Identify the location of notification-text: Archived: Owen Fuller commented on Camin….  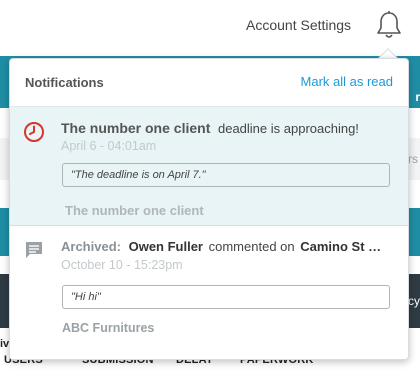
(221, 246).